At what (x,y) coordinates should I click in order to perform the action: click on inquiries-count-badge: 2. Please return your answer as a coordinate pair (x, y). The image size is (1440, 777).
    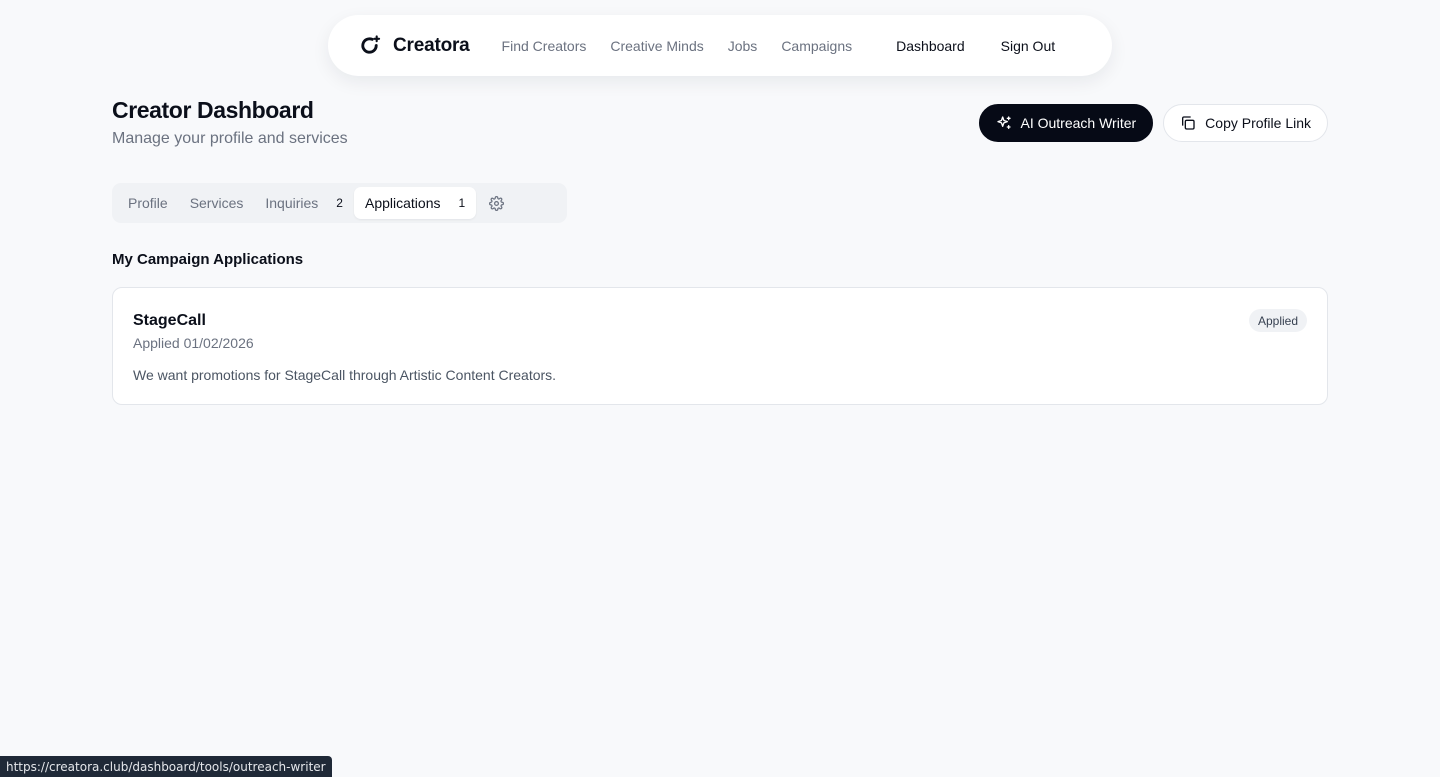
    Looking at the image, I should click on (339, 203).